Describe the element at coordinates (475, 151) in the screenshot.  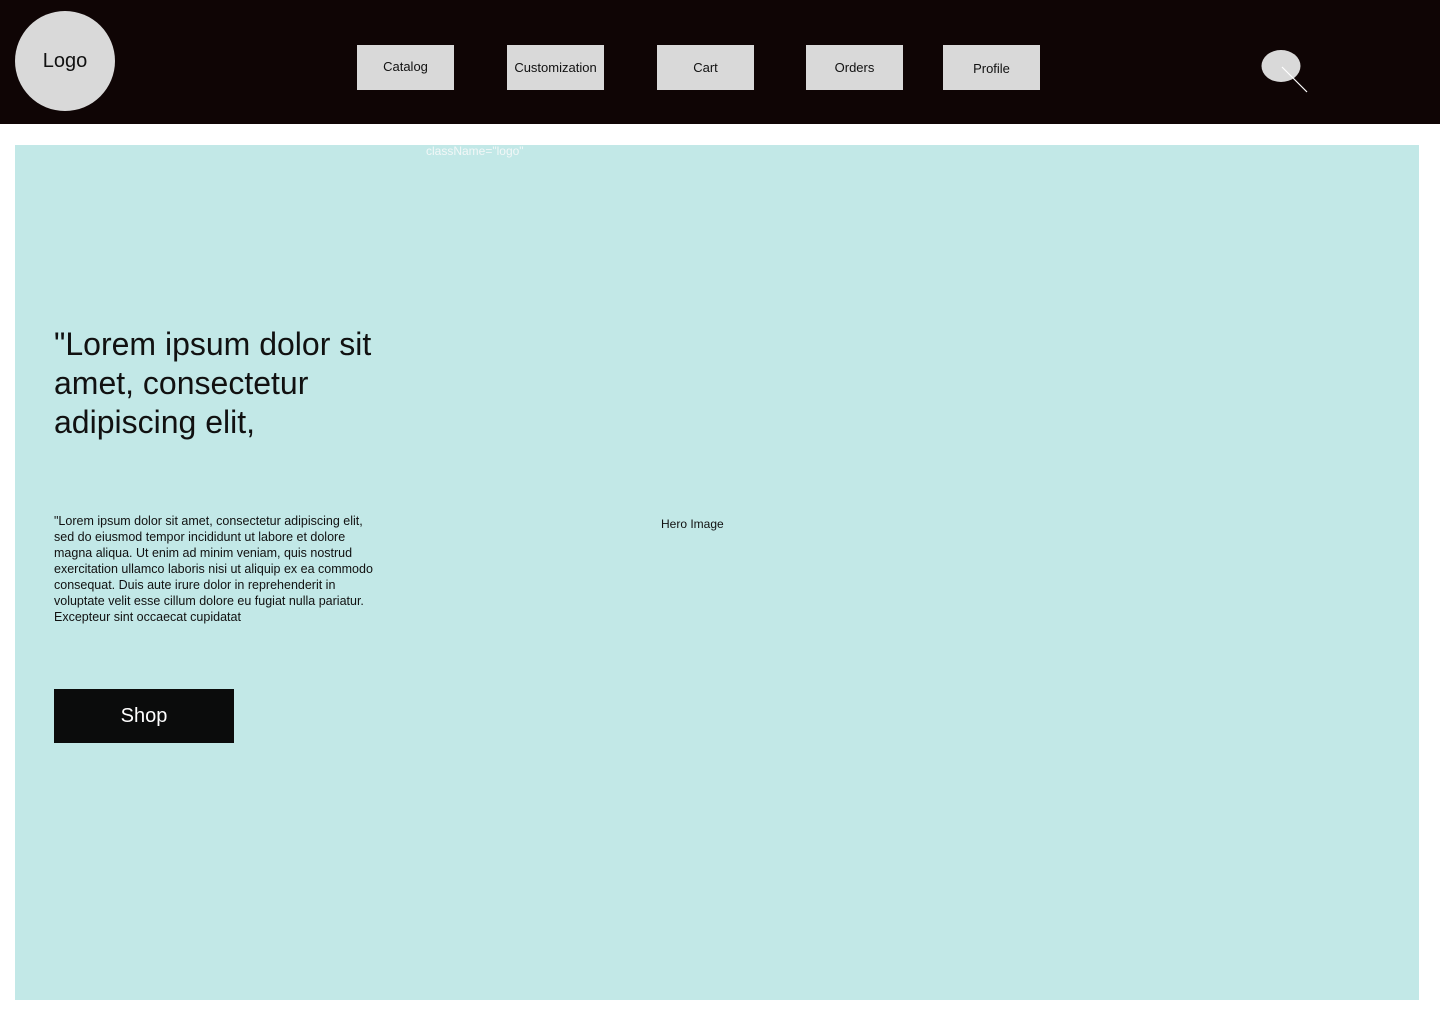
I see `annotation-classname: className="logo"` at that location.